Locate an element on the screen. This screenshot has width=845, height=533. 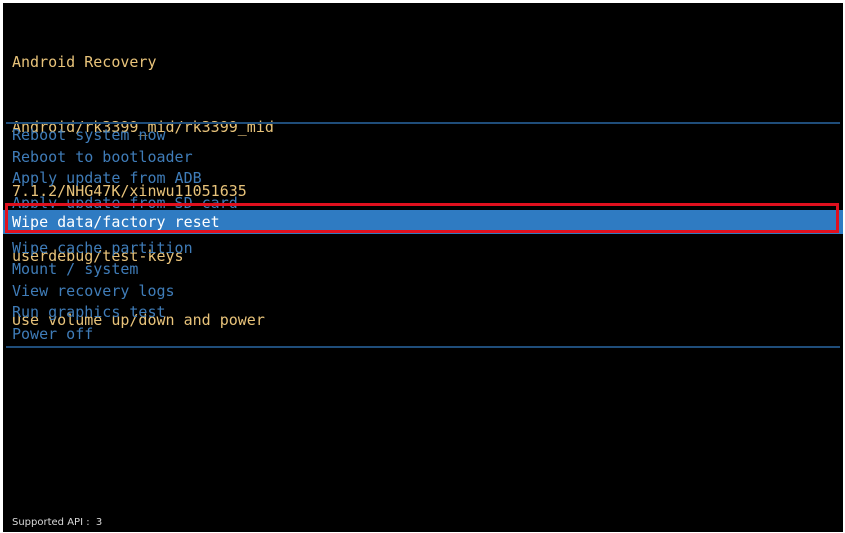
menu-item-view-logs: View recovery logs is located at coordinates (423, 292).